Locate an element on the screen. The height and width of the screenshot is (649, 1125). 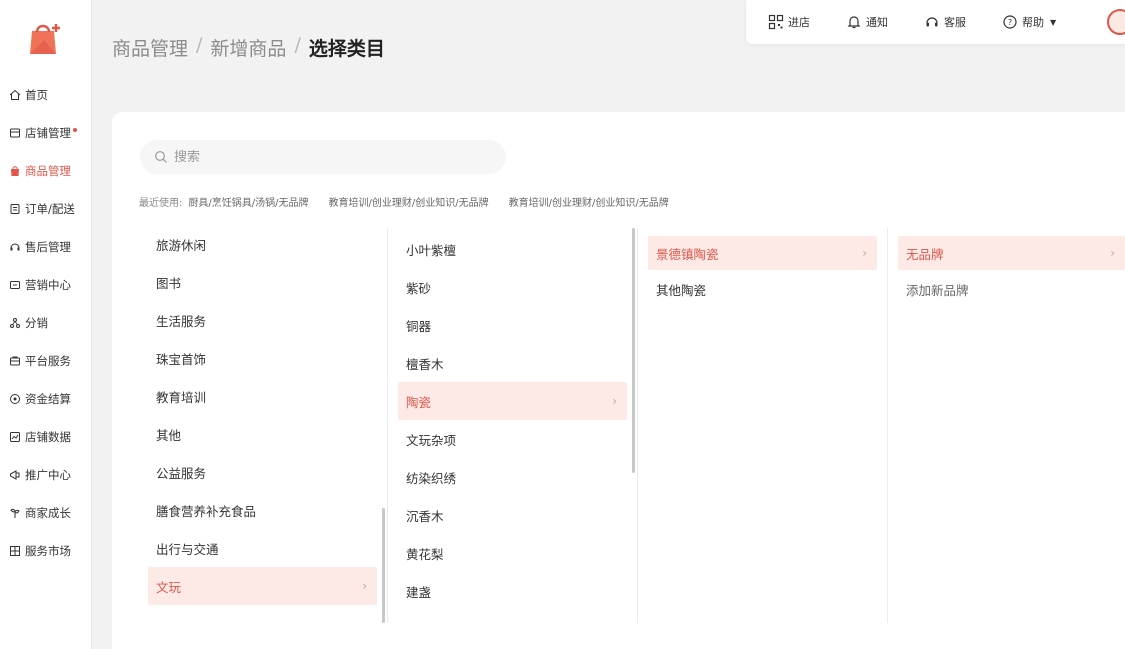
sidebar-item-label: 平台服务 is located at coordinates (48, 361).